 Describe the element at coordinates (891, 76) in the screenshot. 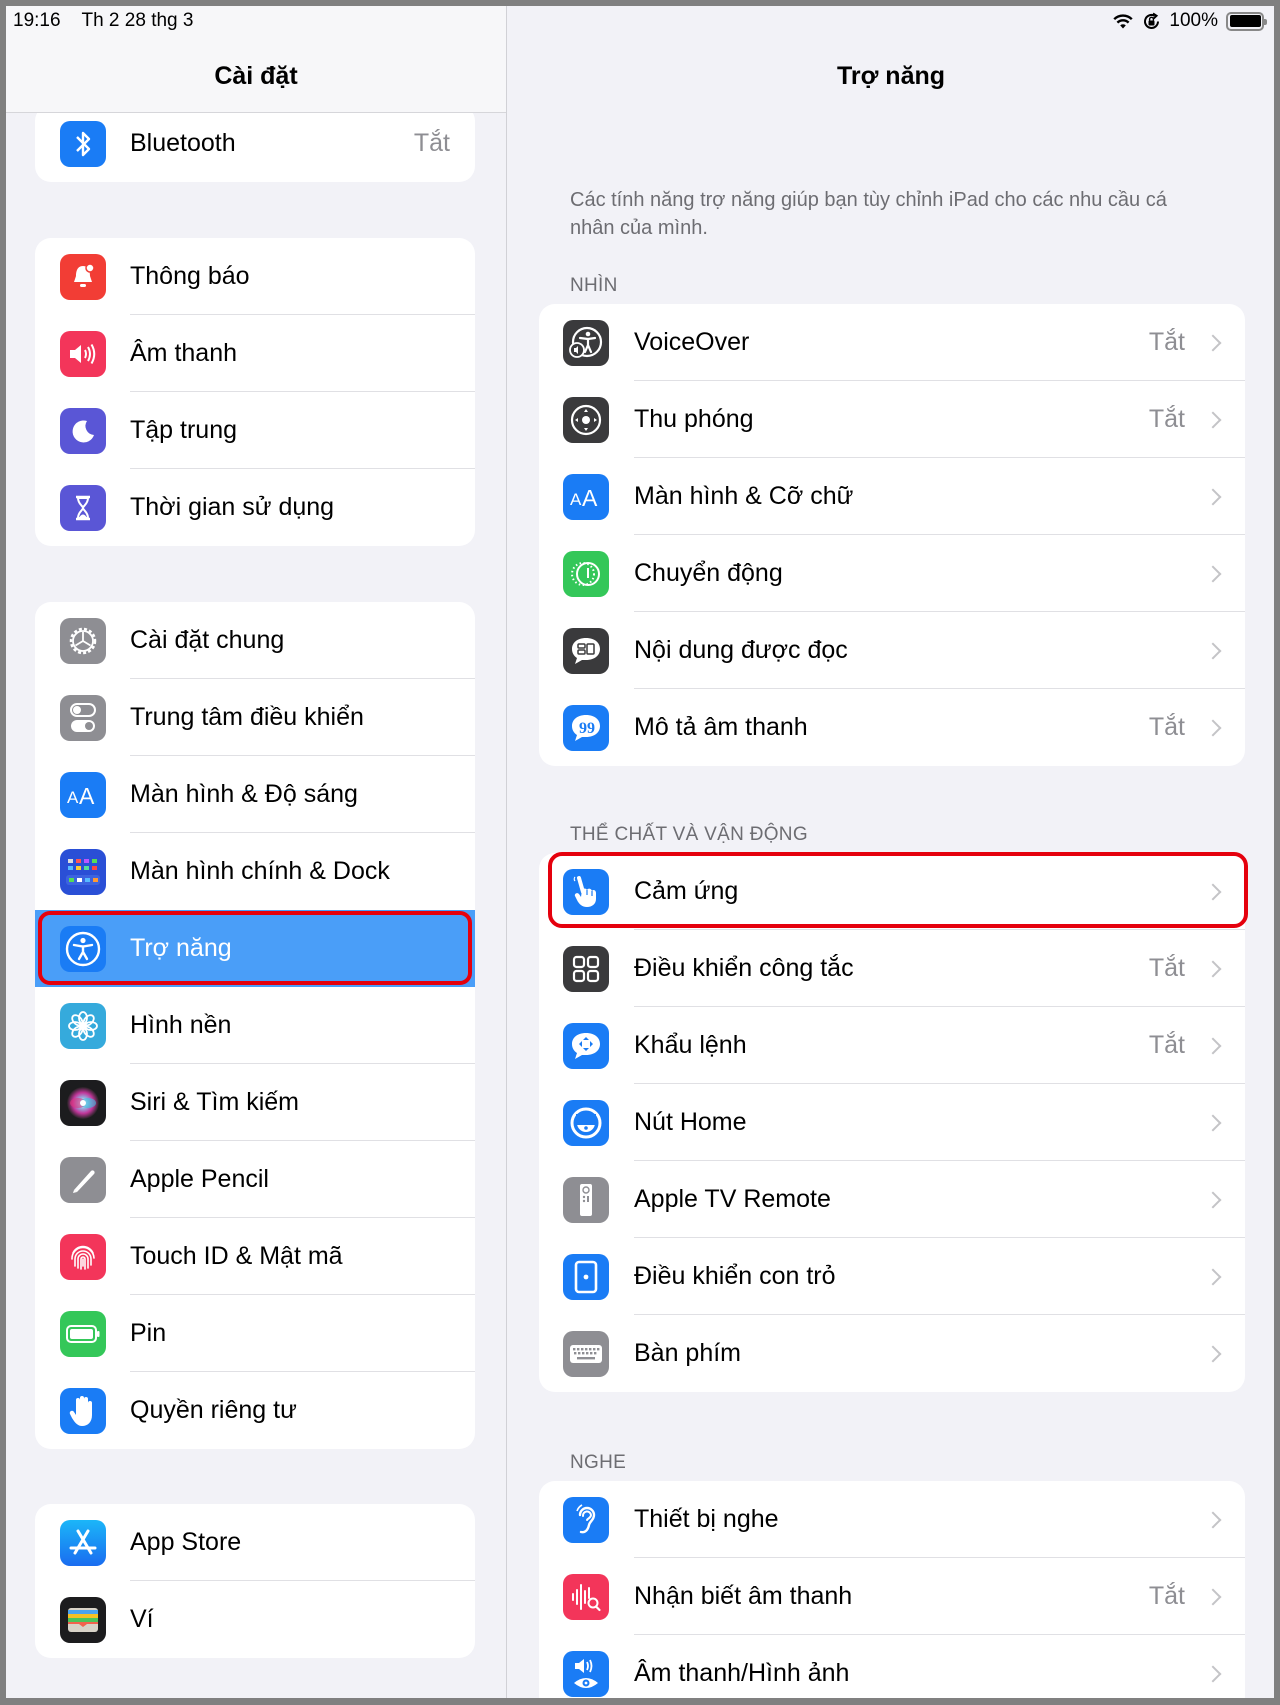

I see `page-title: Trợ năng` at that location.